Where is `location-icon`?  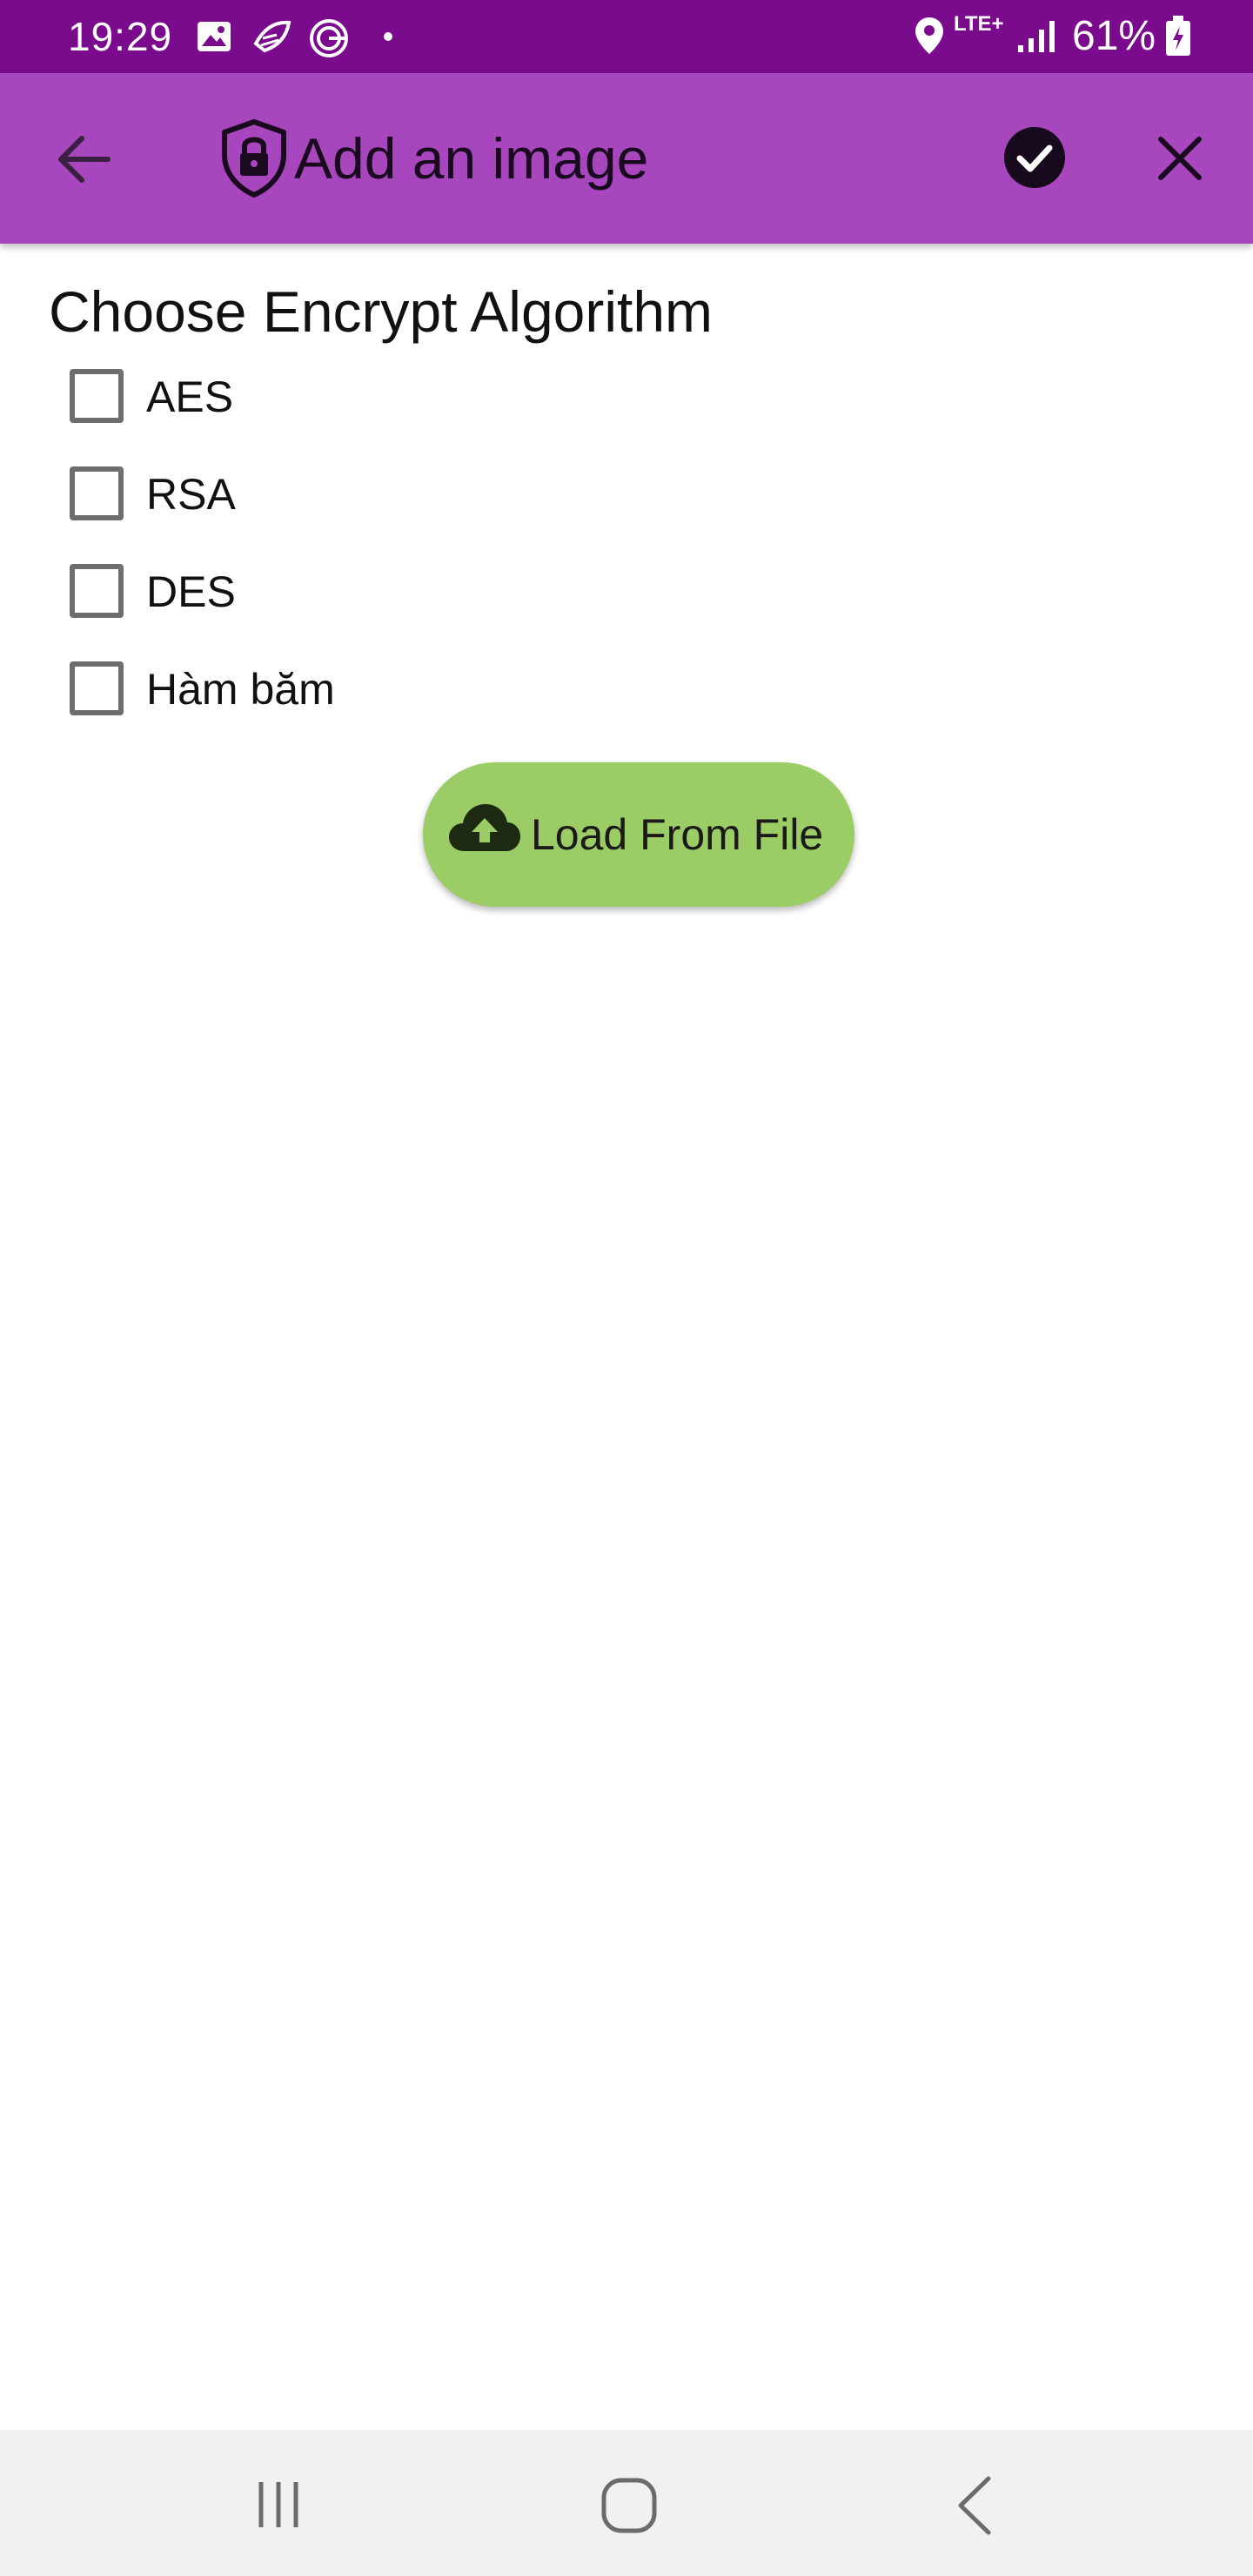
location-icon is located at coordinates (929, 35).